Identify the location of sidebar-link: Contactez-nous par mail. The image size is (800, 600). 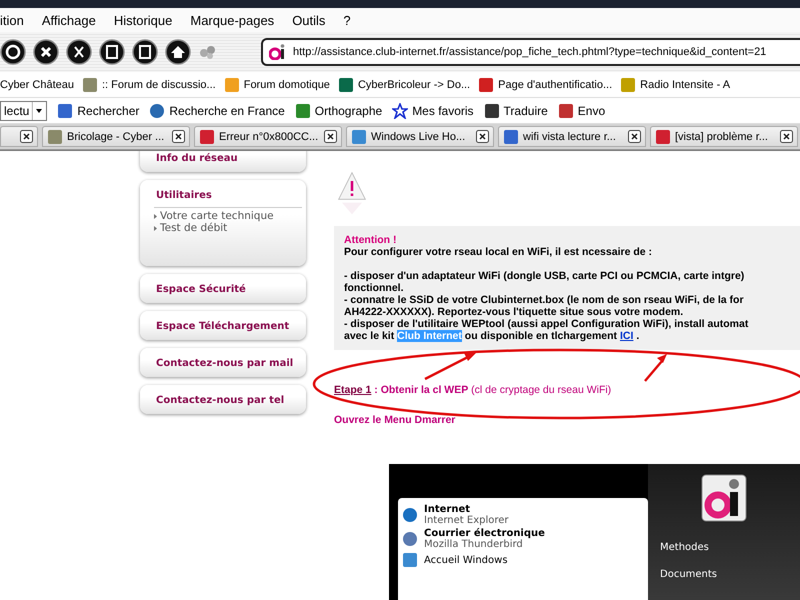
(225, 363).